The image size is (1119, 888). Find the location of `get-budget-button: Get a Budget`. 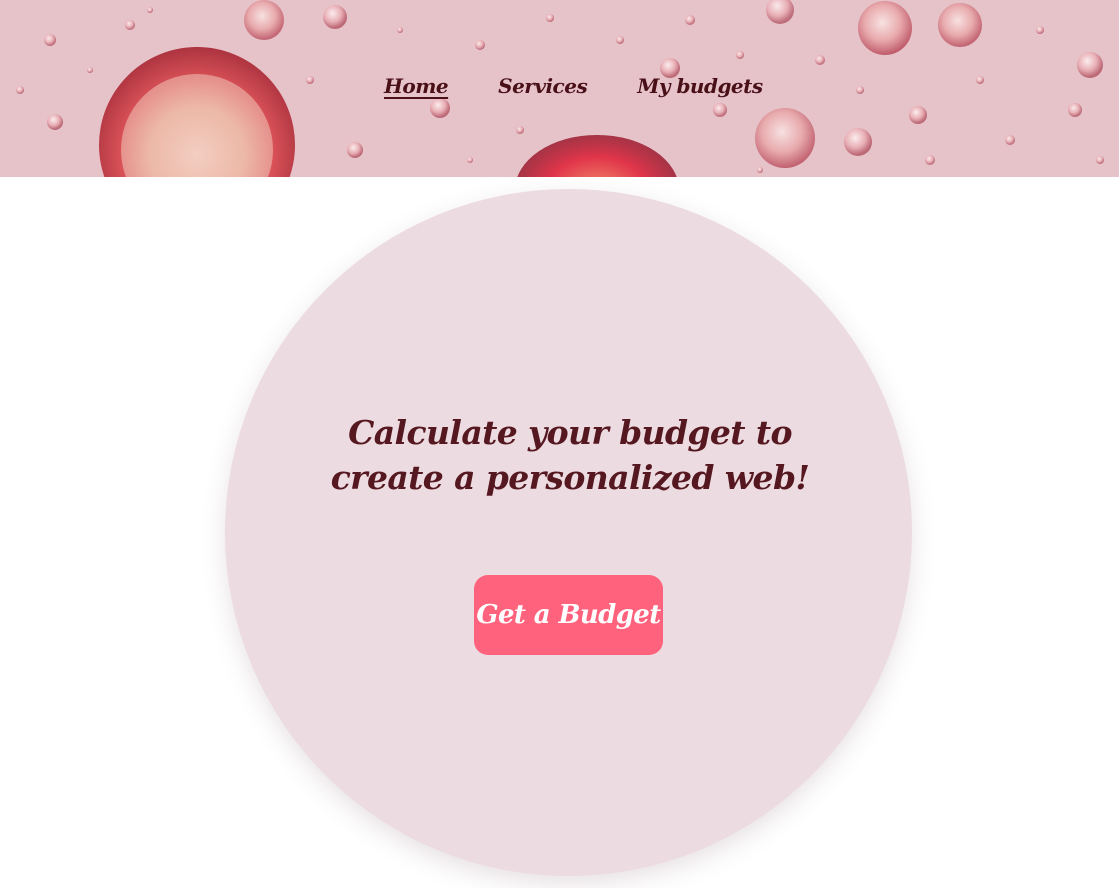

get-budget-button: Get a Budget is located at coordinates (568, 615).